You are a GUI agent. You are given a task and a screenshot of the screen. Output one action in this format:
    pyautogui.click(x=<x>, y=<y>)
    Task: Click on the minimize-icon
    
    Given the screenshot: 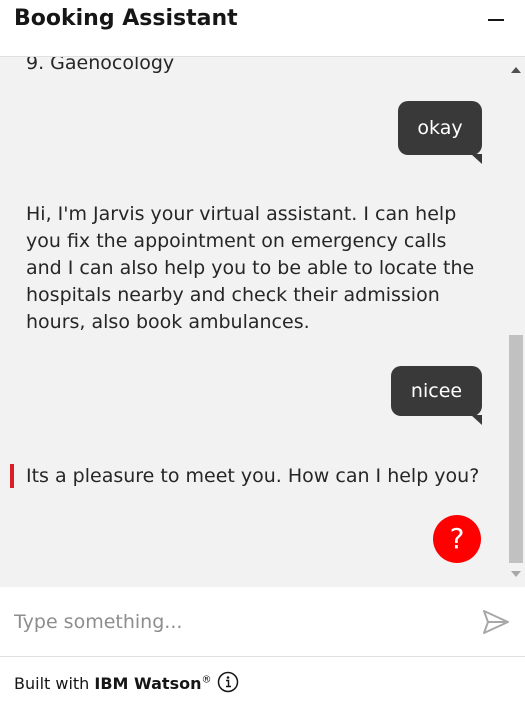 What is the action you would take?
    pyautogui.click(x=496, y=20)
    